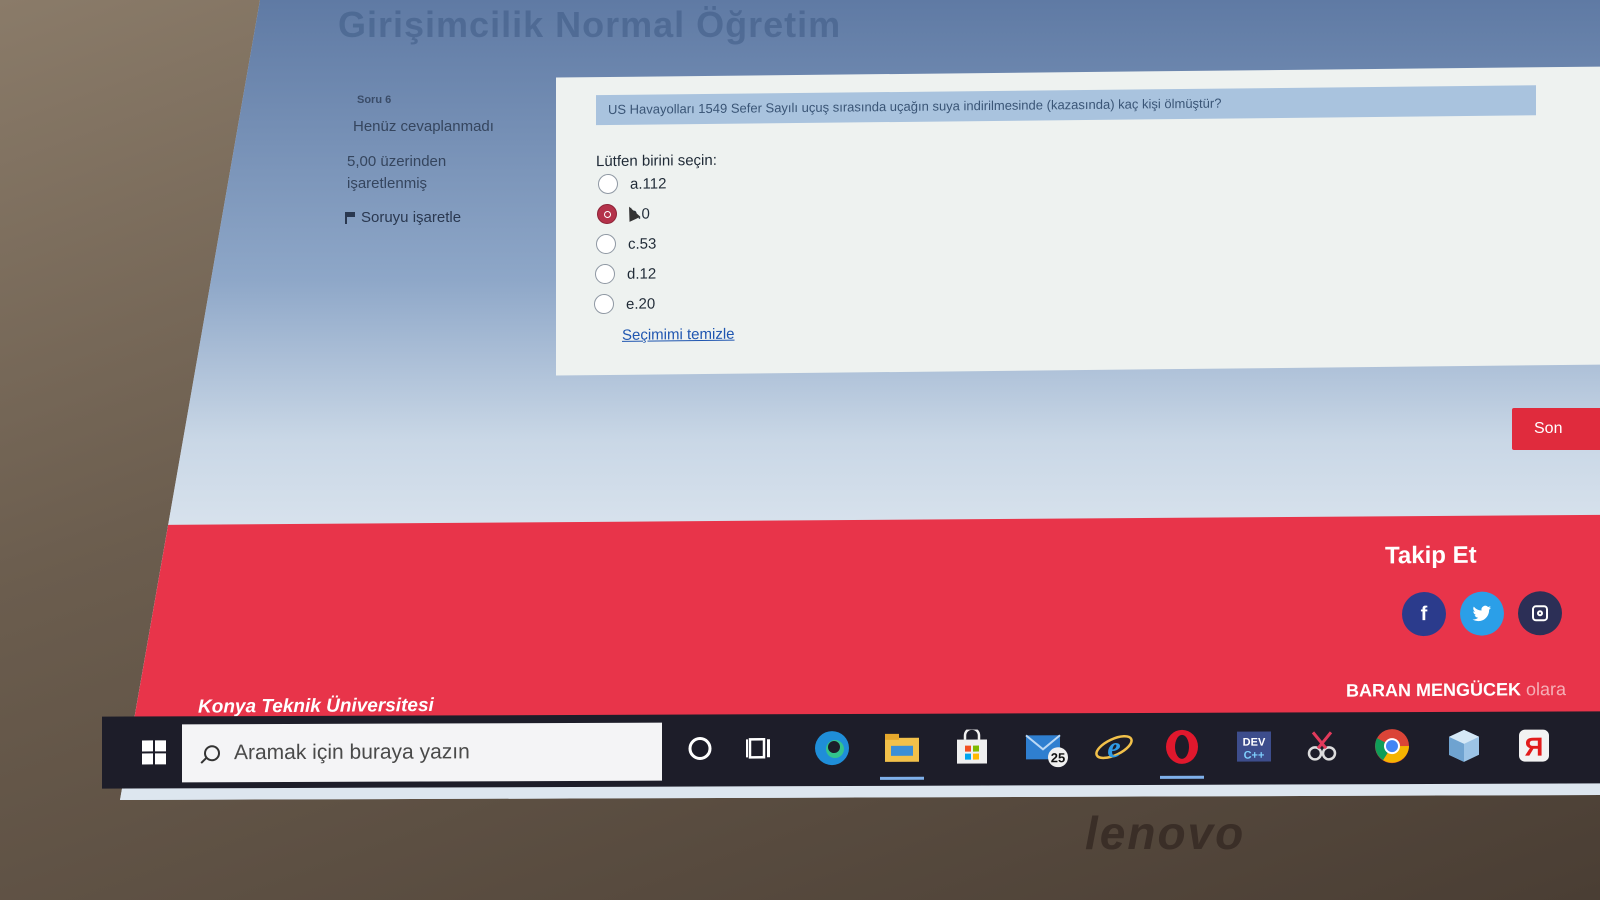 The image size is (1600, 900). What do you see at coordinates (374, 100) in the screenshot?
I see `question-number: Soru 6` at bounding box center [374, 100].